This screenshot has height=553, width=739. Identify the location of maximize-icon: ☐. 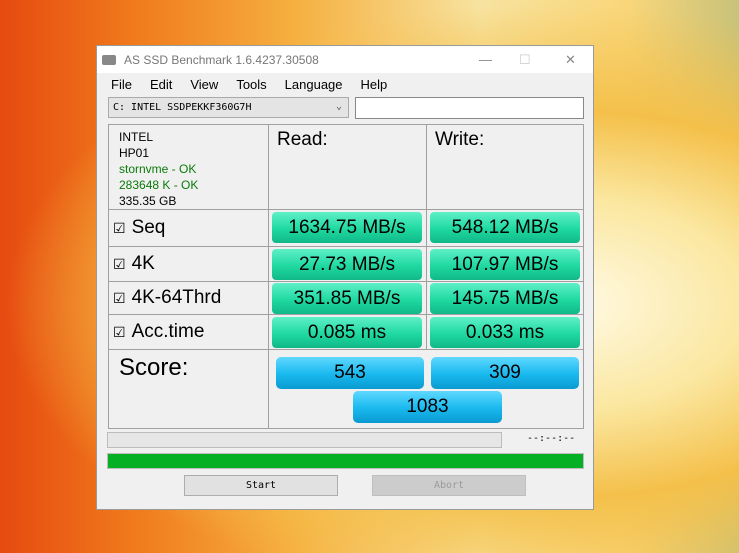
(525, 60).